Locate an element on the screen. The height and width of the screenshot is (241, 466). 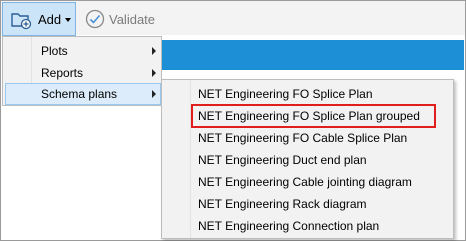
menu-item-plots: Plots is located at coordinates (83, 51).